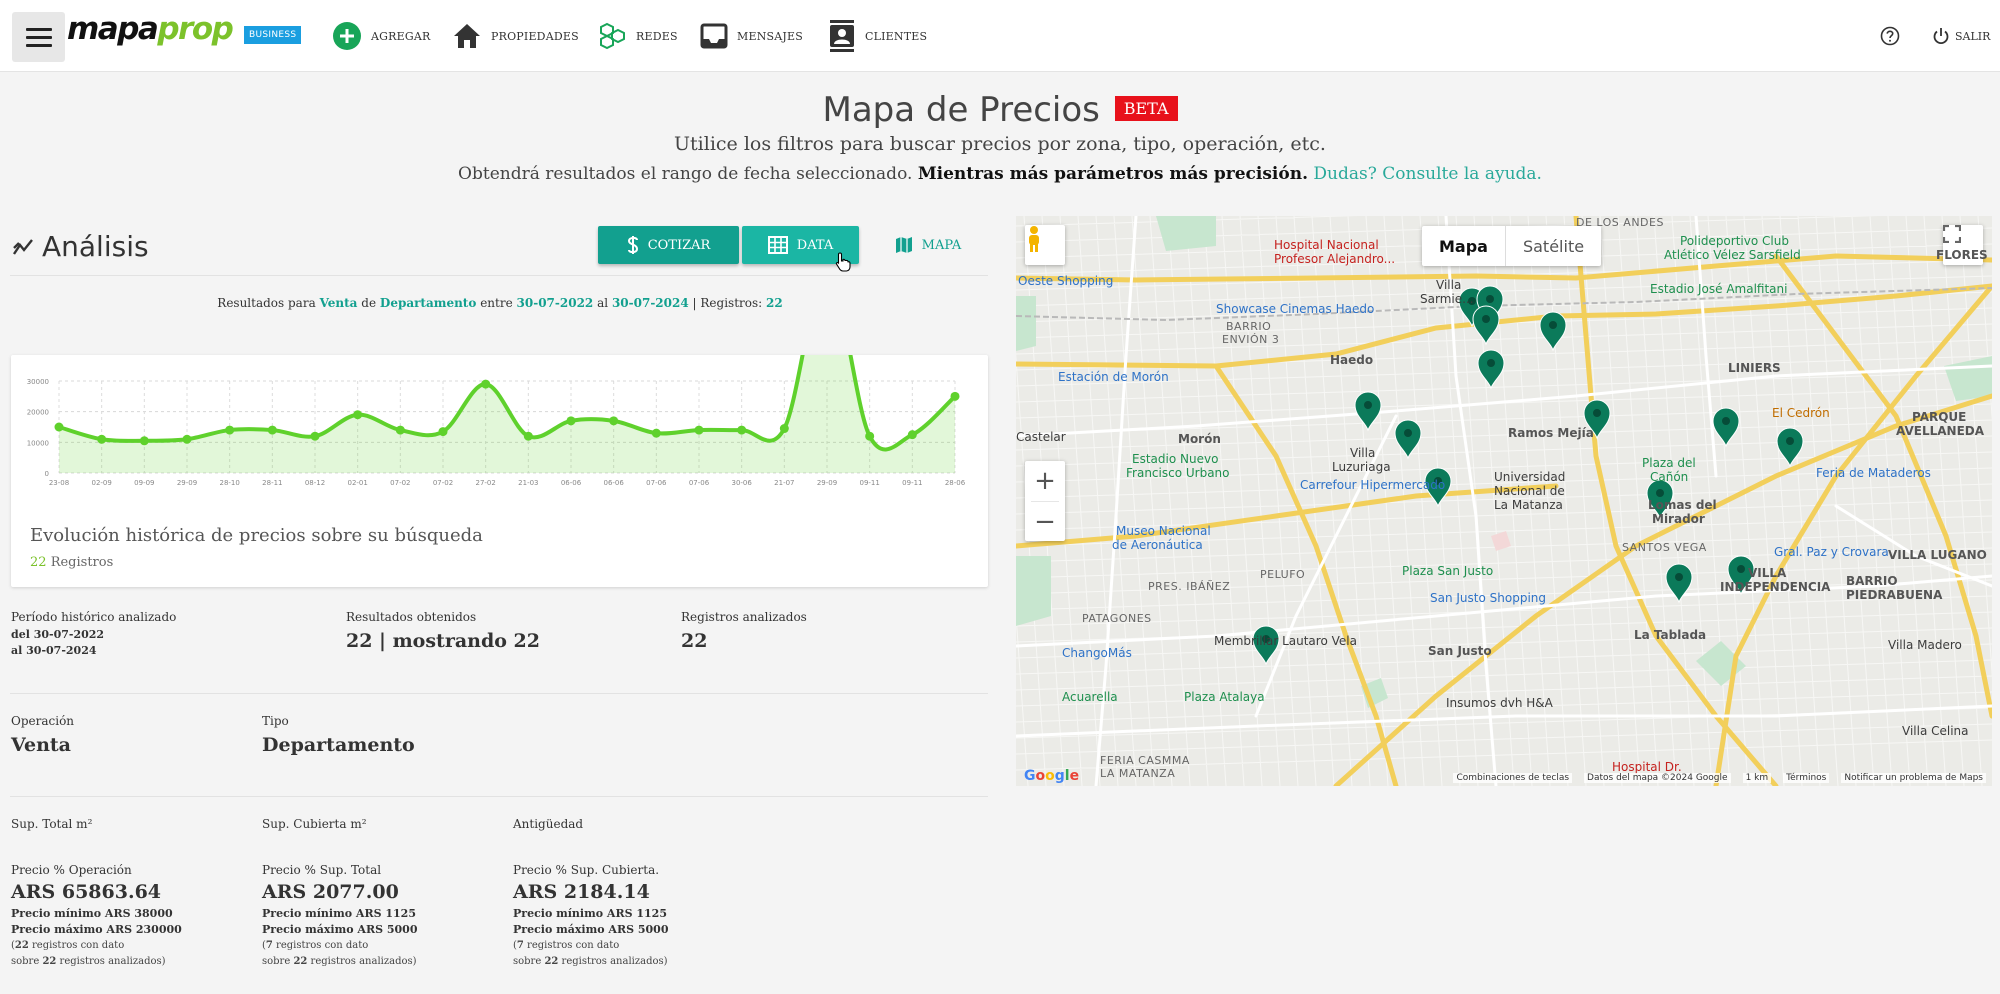  Describe the element at coordinates (1551, 433) in the screenshot. I see `map-label-ramos-mej-a: Ramos Mejía` at that location.